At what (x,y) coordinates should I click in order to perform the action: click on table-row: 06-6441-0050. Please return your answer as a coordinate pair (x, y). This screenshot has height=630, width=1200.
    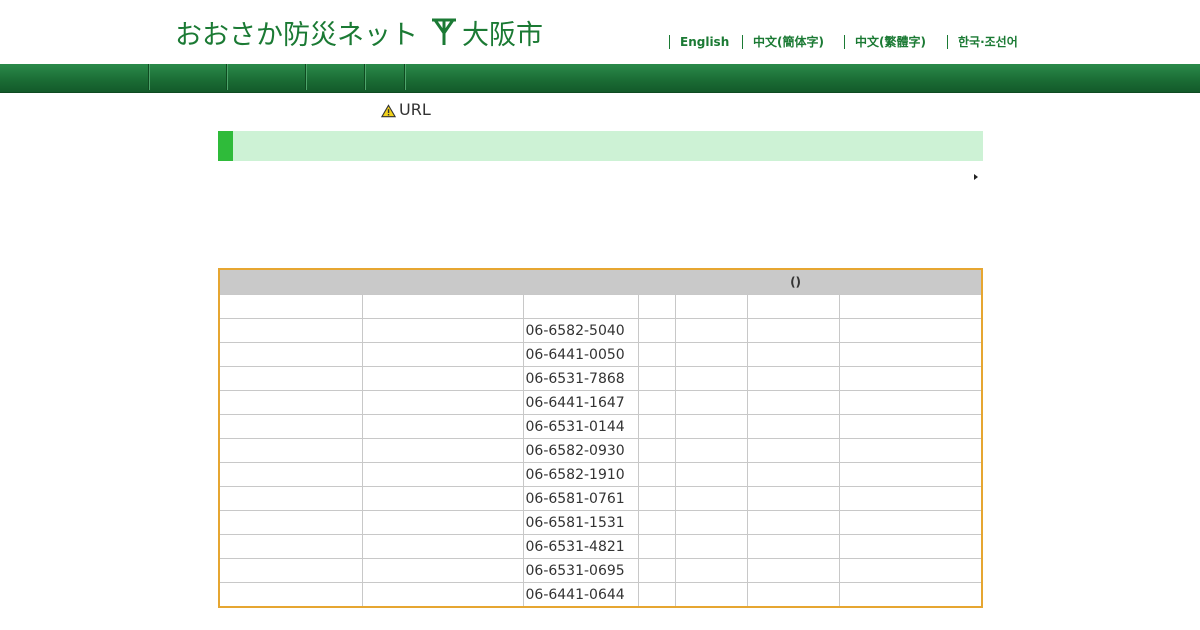
    Looking at the image, I should click on (601, 354).